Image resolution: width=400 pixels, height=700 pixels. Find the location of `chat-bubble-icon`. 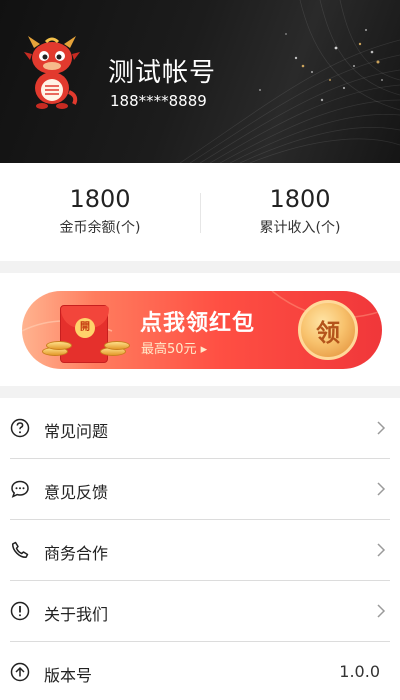

chat-bubble-icon is located at coordinates (20, 489).